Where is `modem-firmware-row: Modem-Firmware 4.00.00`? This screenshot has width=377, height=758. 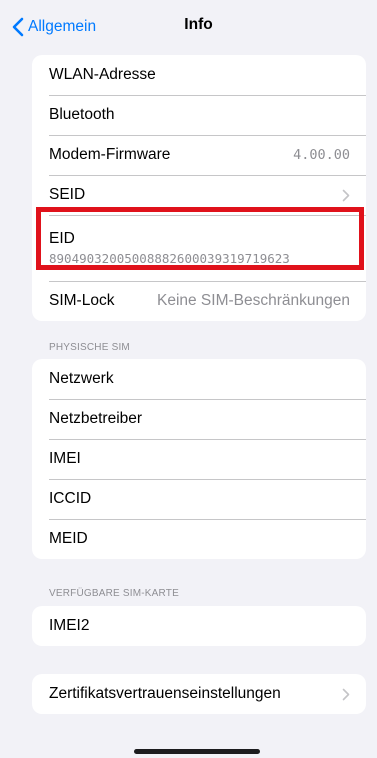 modem-firmware-row: Modem-Firmware 4.00.00 is located at coordinates (199, 155).